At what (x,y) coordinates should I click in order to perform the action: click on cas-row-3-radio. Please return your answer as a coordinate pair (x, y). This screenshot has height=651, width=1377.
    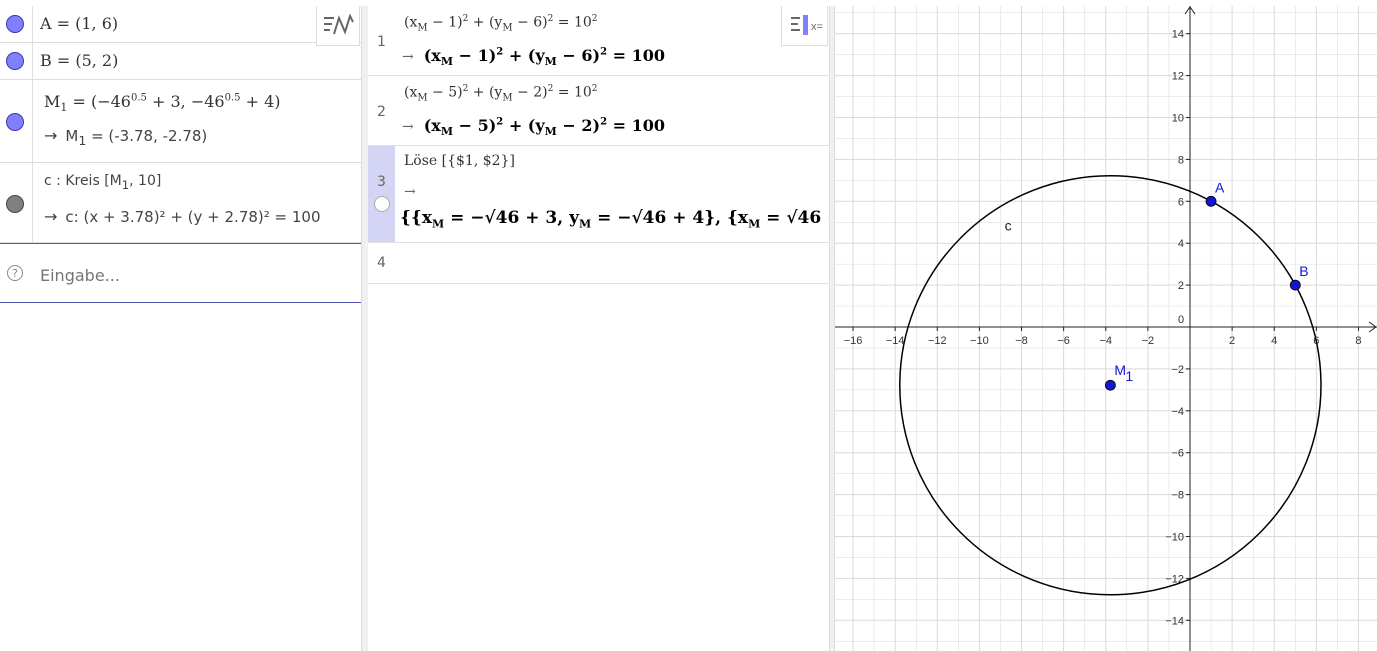
    Looking at the image, I should click on (382, 204).